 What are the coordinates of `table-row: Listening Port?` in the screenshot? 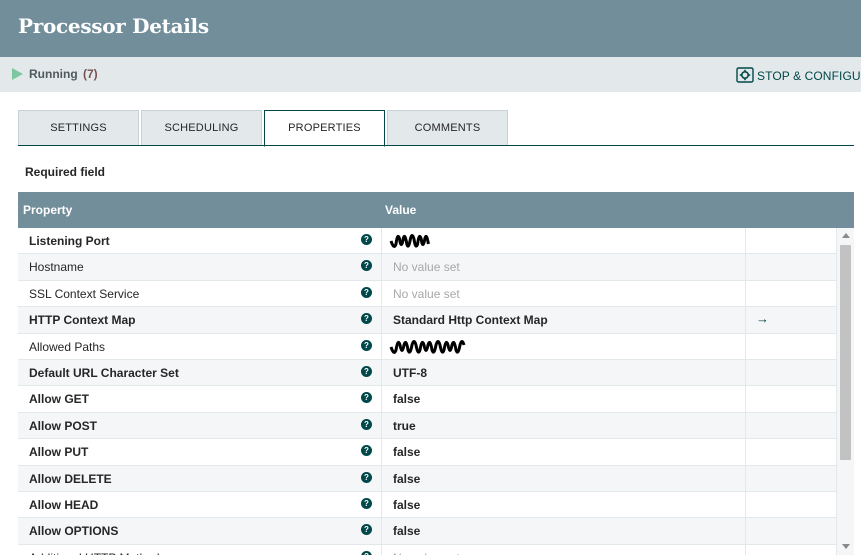 It's located at (427, 241).